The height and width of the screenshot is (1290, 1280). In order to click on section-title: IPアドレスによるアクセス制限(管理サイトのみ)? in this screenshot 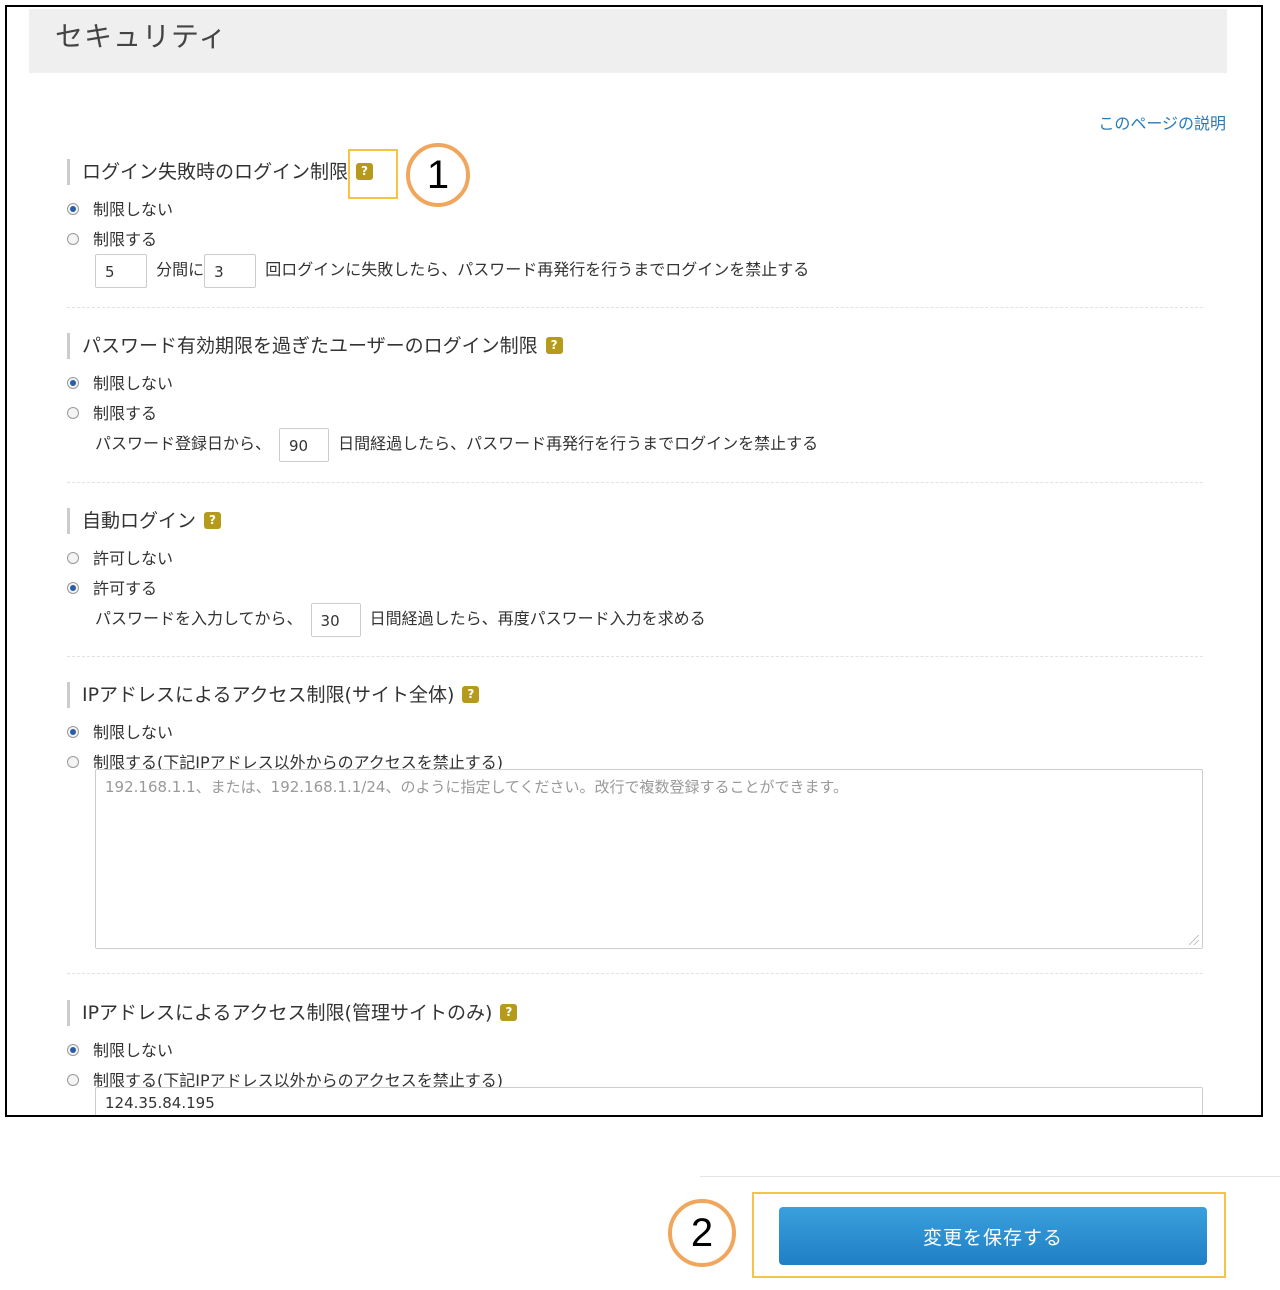, I will do `click(292, 1013)`.